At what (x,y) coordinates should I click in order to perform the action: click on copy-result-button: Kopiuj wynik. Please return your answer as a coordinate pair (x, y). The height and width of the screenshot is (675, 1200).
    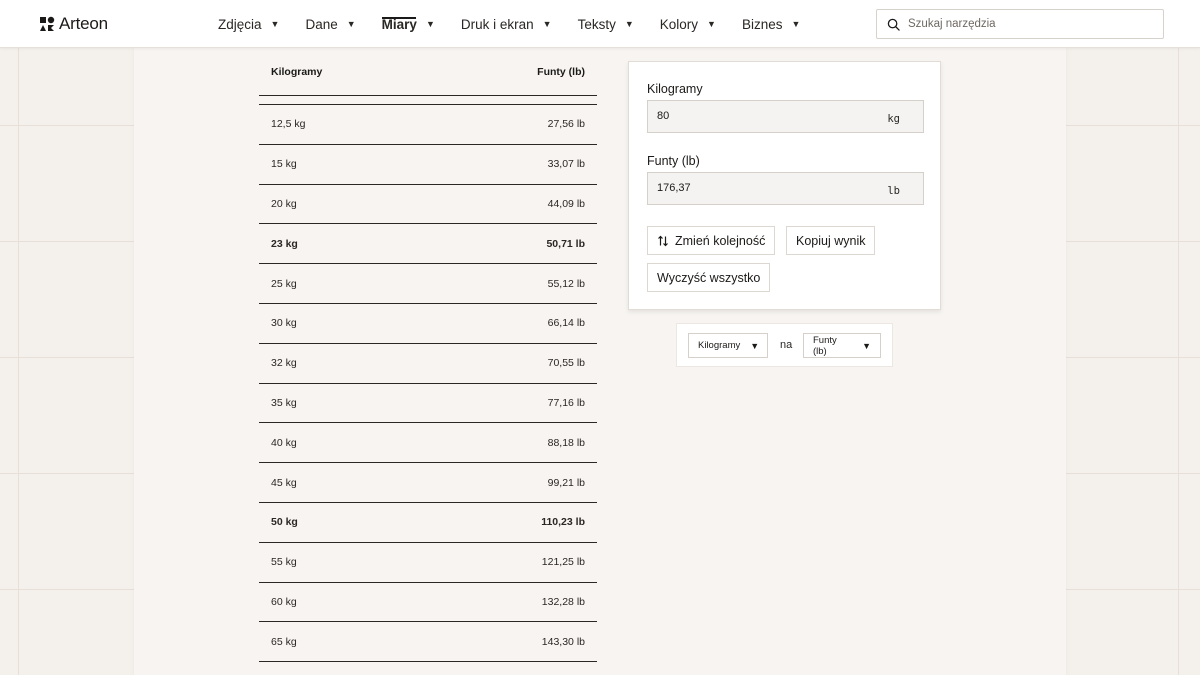
    Looking at the image, I should click on (831, 240).